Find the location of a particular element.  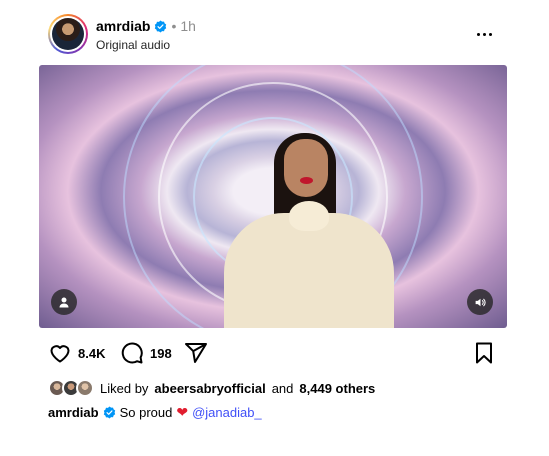

user-glyph-icon is located at coordinates (64, 302).